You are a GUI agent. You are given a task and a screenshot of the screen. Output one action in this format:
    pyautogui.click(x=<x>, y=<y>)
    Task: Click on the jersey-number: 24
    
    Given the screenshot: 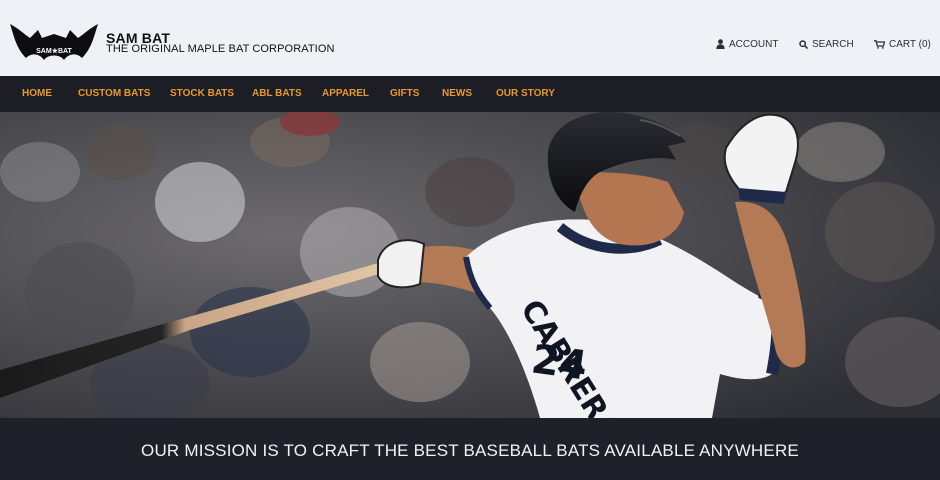 What is the action you would take?
    pyautogui.click(x=560, y=362)
    